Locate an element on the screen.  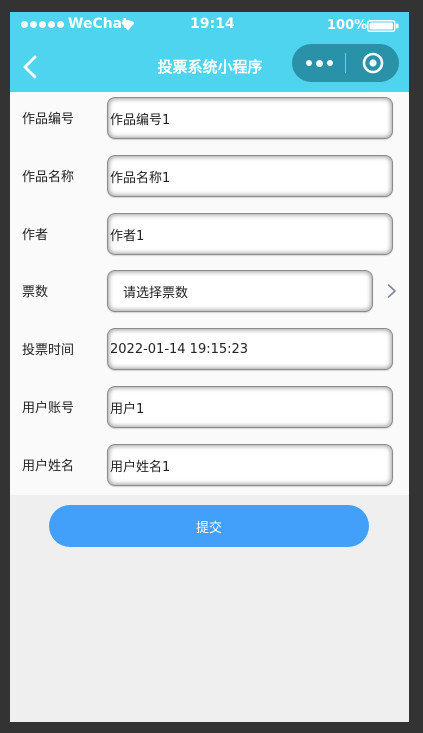
form-row-vote-time: 投票时间 2022-01-14 19:15:23 is located at coordinates (209, 349).